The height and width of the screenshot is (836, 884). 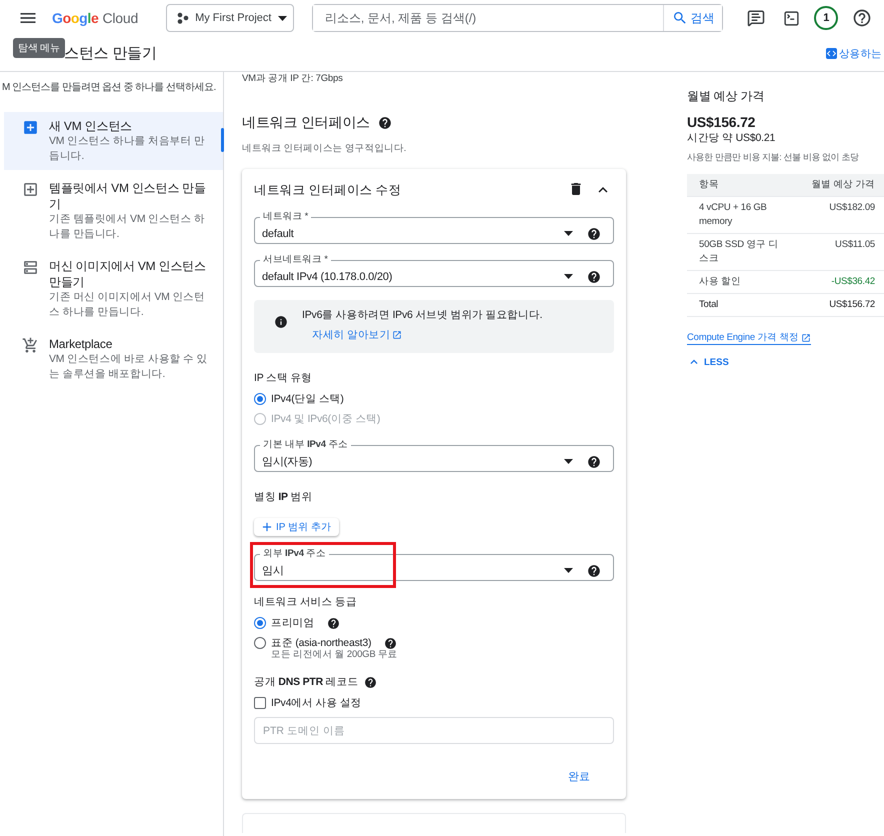 What do you see at coordinates (113, 289) in the screenshot?
I see `sidebar-item: 머신 이미지에서 VM 인스턴스 만들기 기존 머신 이미지에서 VM 인스턴스 하나를 만듭니다.` at bounding box center [113, 289].